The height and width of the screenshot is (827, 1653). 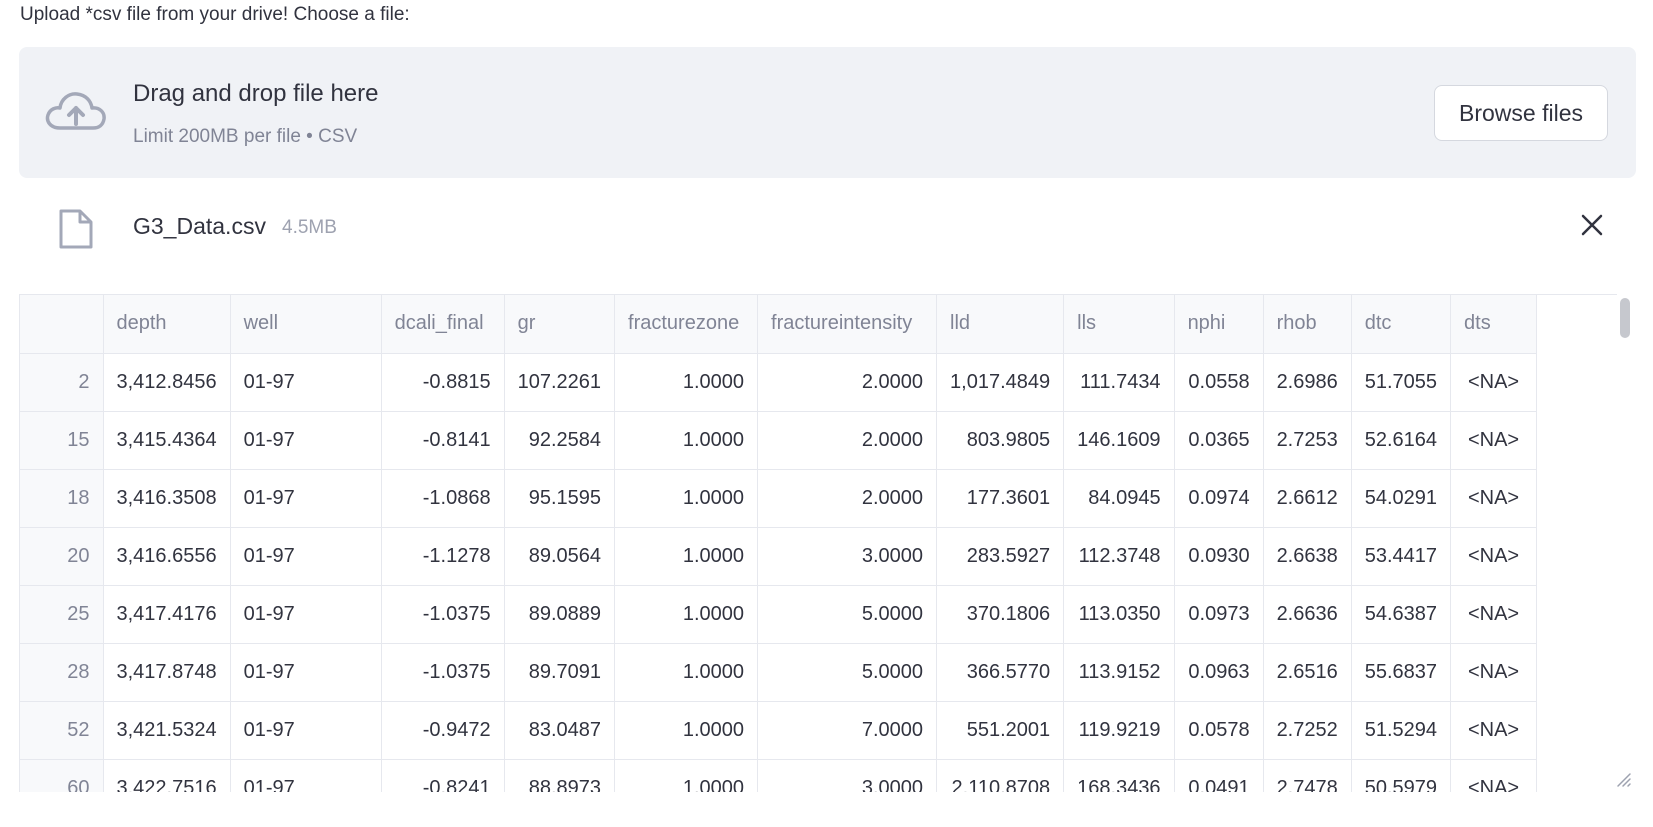 I want to click on table-cell: 0.0974, so click(x=1219, y=498).